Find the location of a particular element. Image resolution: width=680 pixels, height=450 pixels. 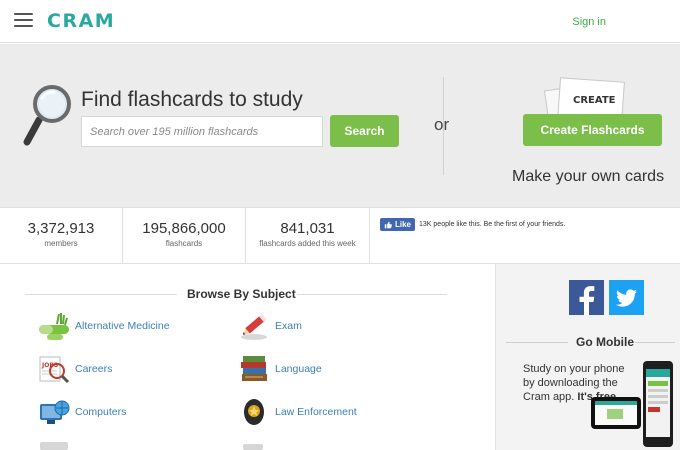

go-mobile-divider-left is located at coordinates (537, 342).